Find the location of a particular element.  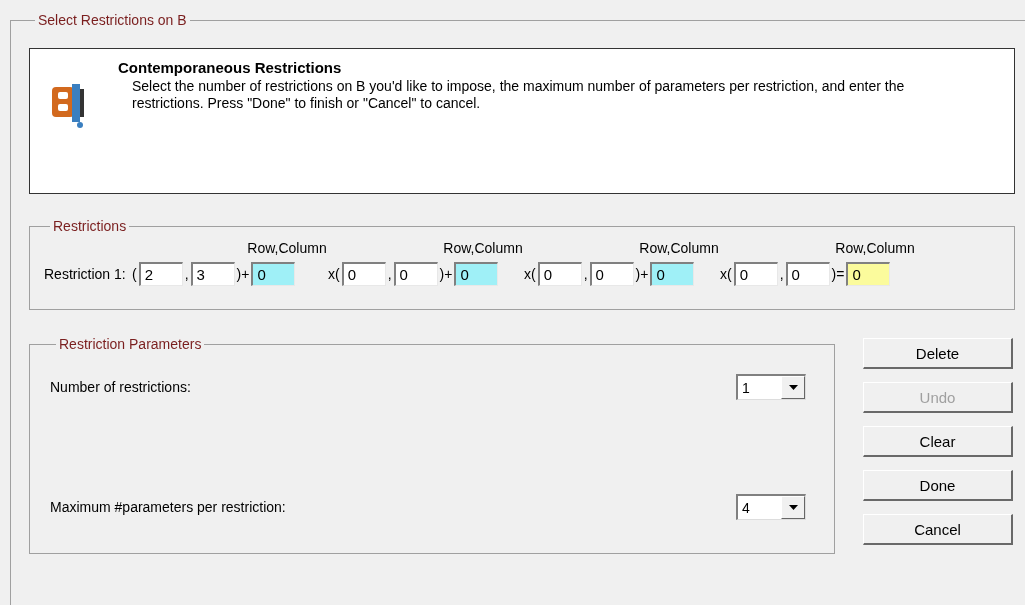

dropdown-value: 4 is located at coordinates (746, 507).